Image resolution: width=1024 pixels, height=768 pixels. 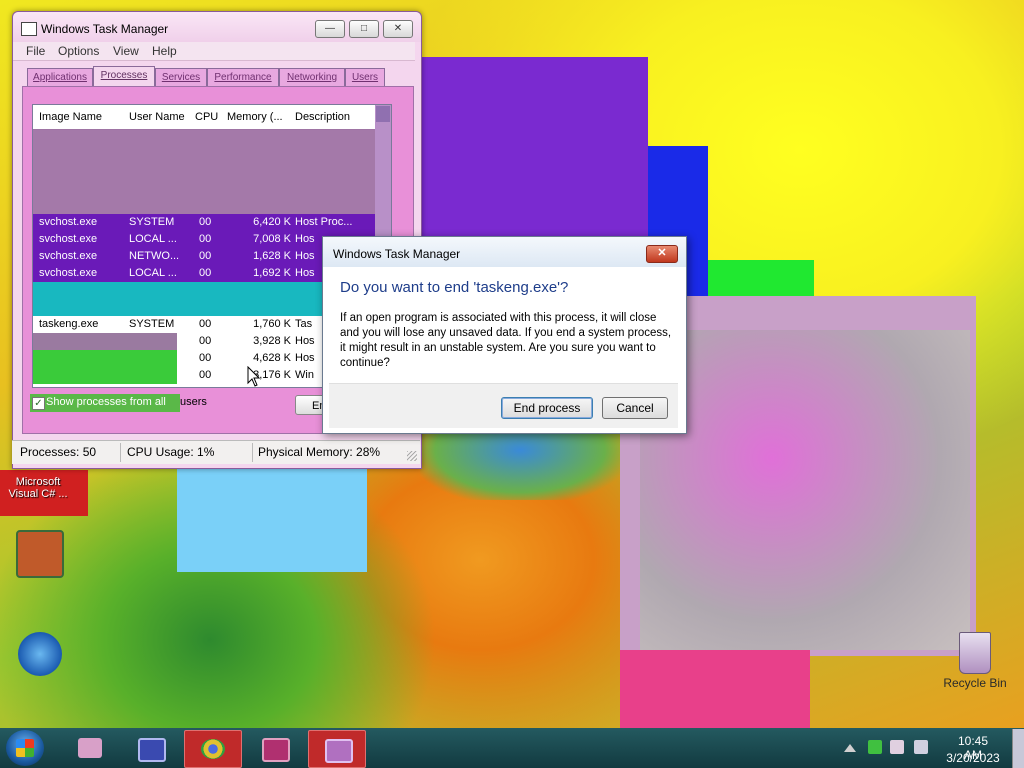 I want to click on chrome-icon, so click(x=213, y=749).